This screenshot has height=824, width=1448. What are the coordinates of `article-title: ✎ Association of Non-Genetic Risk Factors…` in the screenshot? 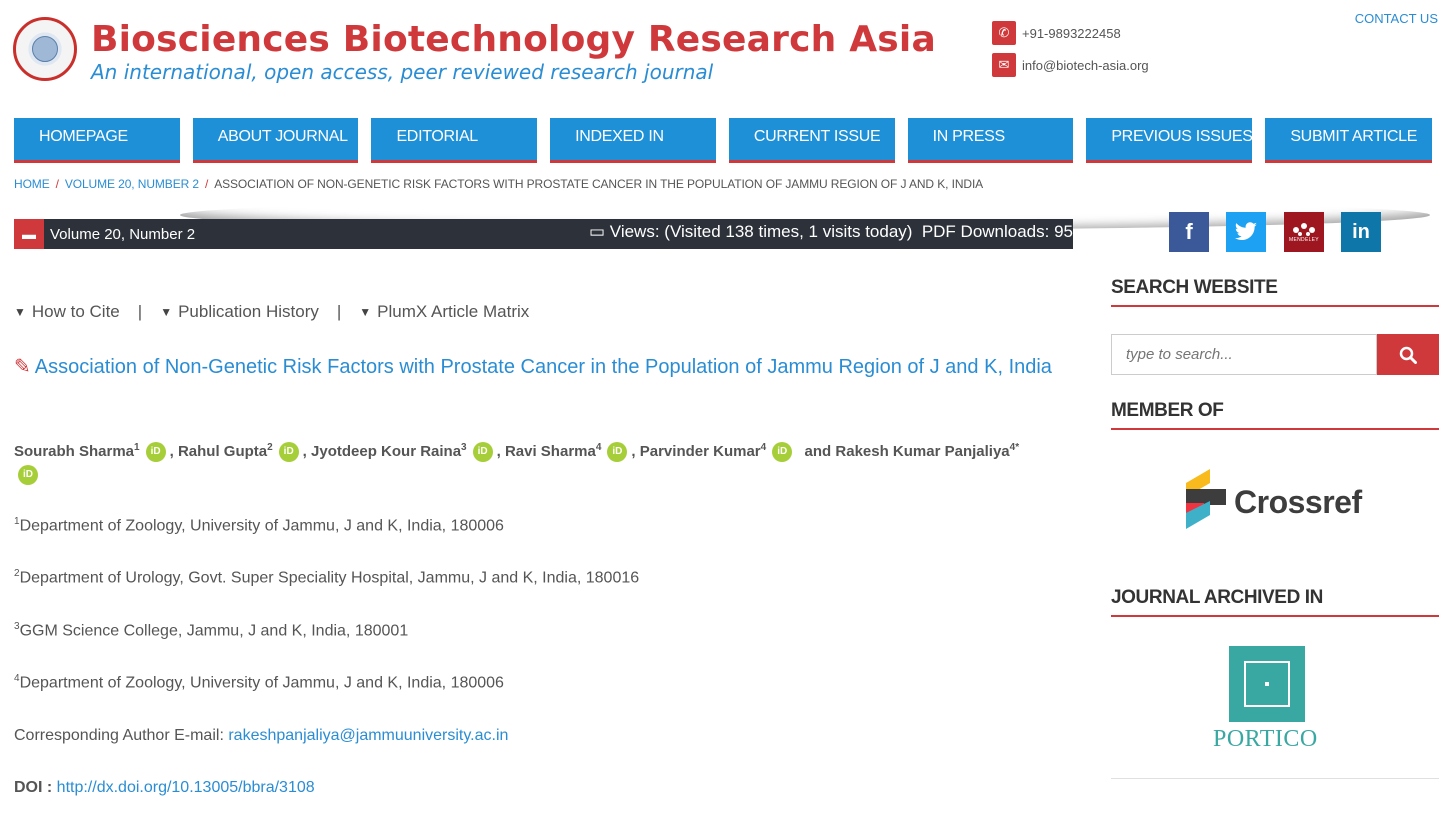 It's located at (546, 367).